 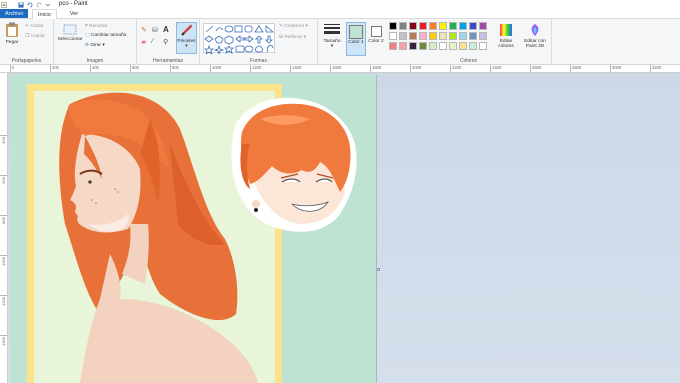 What do you see at coordinates (95, 61) in the screenshot?
I see `group-label-image: Imagen` at bounding box center [95, 61].